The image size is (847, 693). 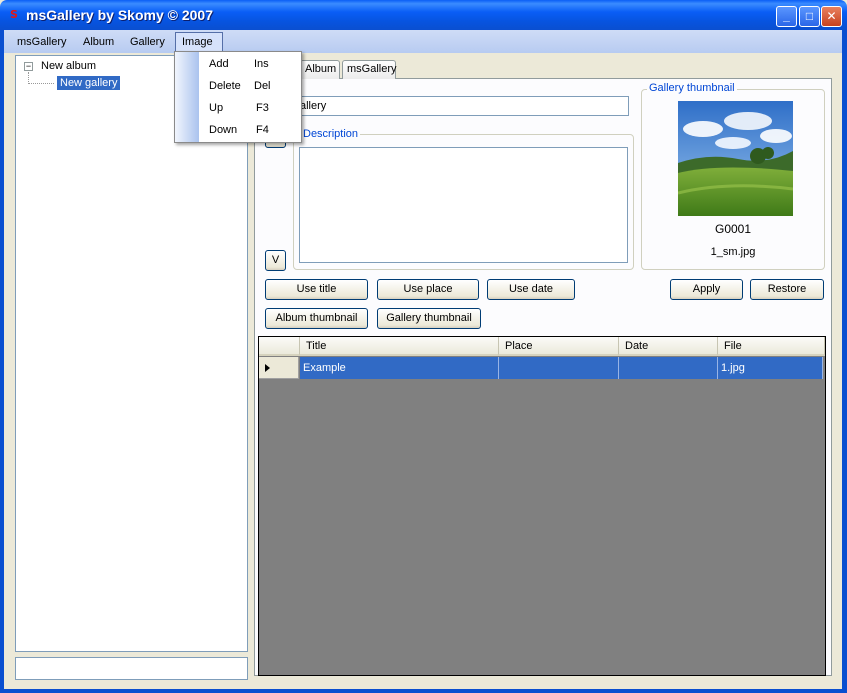 I want to click on table-cell-title: Example, so click(x=399, y=368).